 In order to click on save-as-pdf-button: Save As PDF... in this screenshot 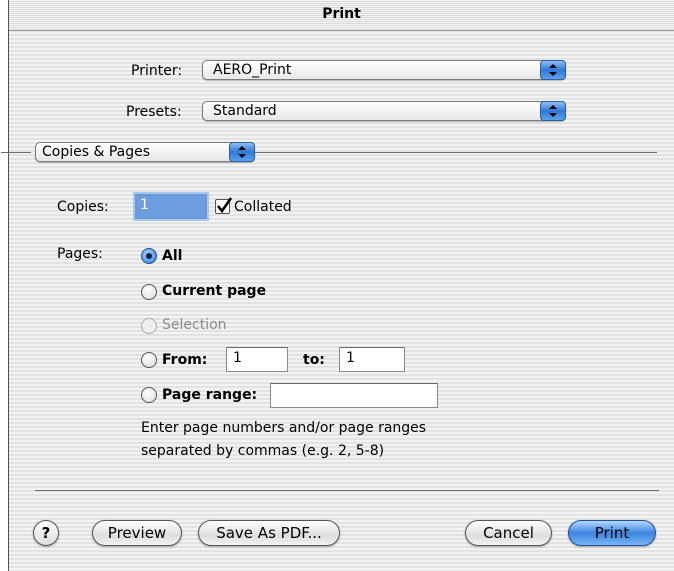, I will do `click(269, 533)`.